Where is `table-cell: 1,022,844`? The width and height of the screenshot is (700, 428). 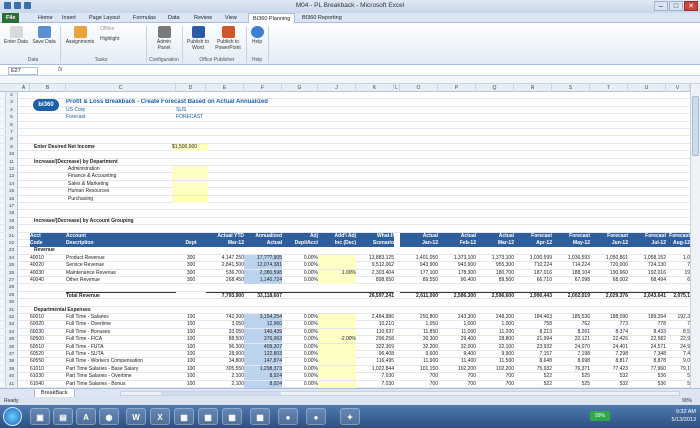 table-cell: 1,022,844 is located at coordinates (375, 369).